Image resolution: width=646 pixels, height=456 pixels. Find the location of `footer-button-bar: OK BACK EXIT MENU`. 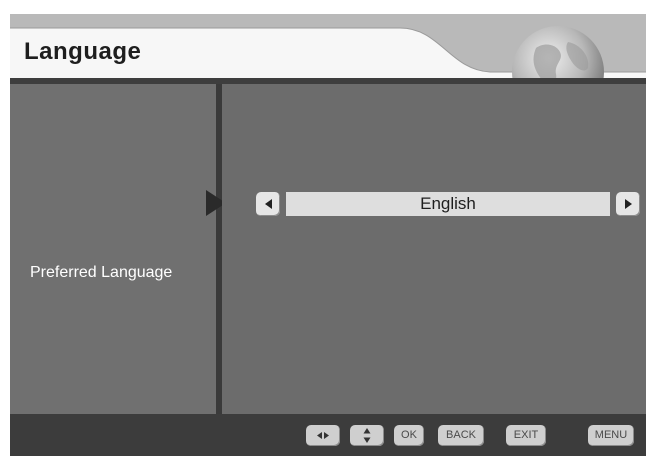

footer-button-bar: OK BACK EXIT MENU is located at coordinates (328, 435).